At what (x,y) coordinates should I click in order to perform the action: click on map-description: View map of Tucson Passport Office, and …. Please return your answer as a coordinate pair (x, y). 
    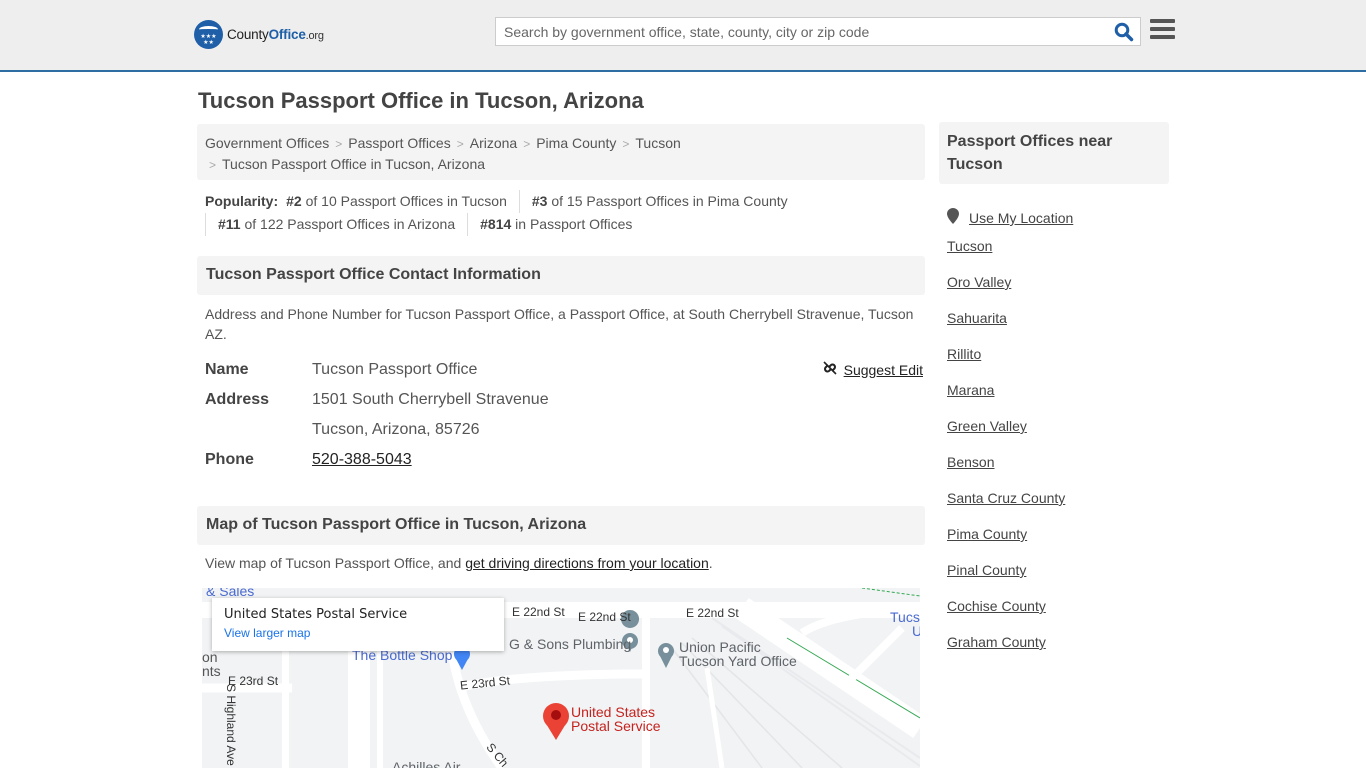
    Looking at the image, I should click on (459, 563).